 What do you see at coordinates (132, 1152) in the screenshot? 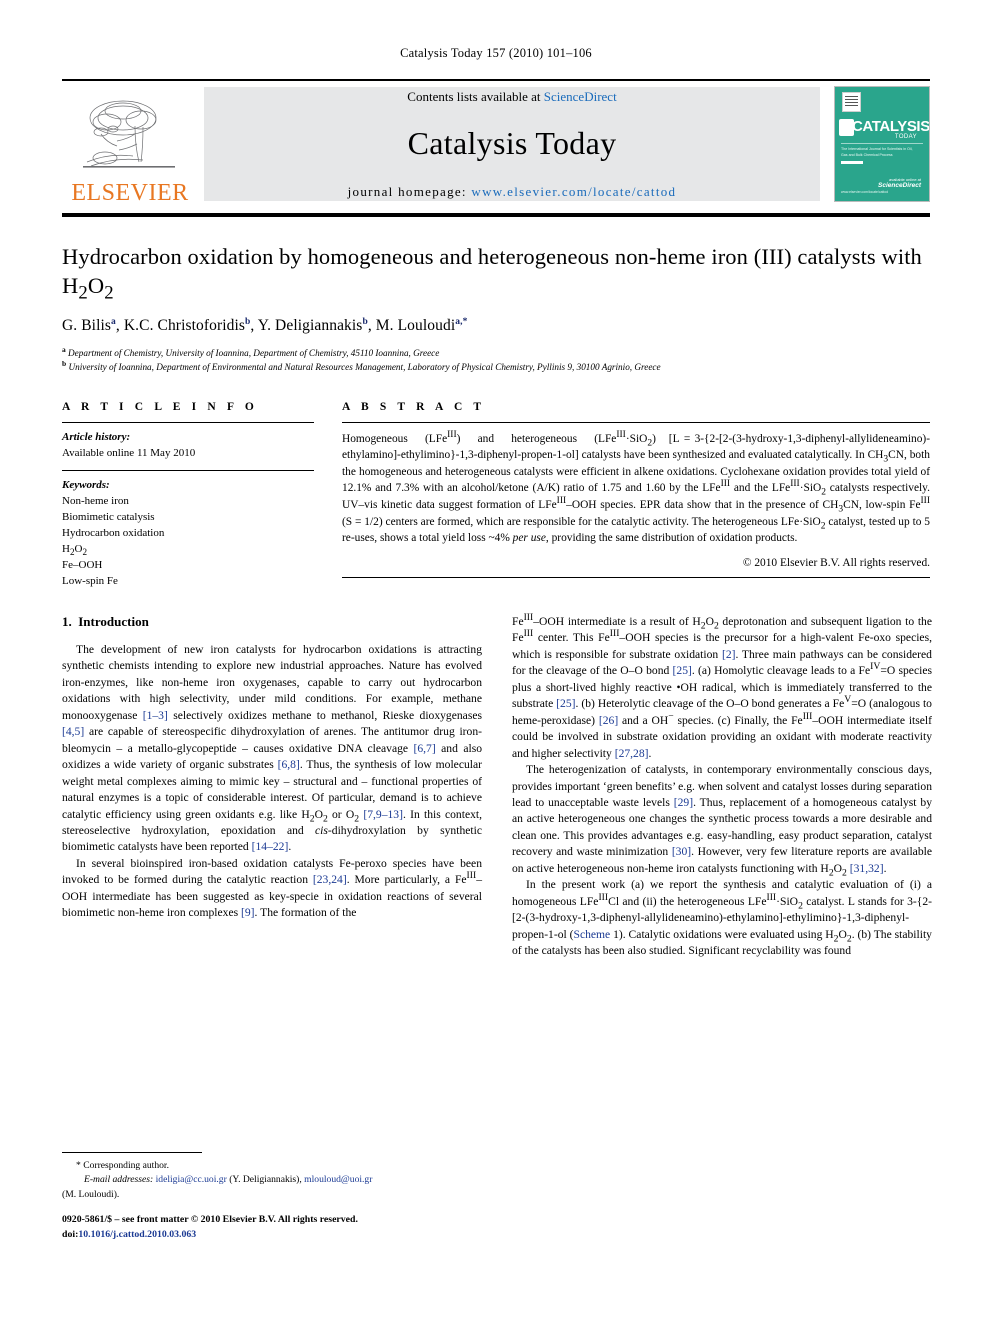
I see `footnote-rule` at bounding box center [132, 1152].